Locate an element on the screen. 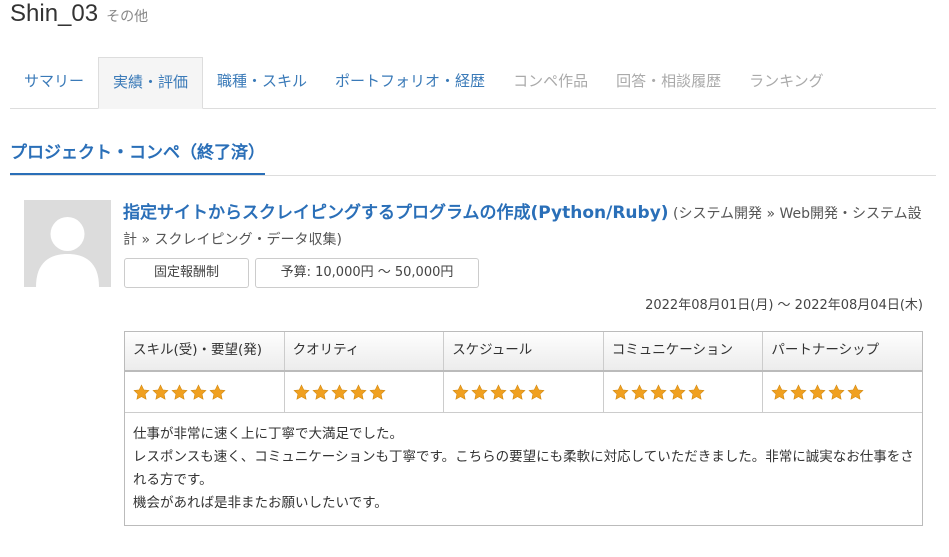 This screenshot has width=949, height=557. user-role: その他 is located at coordinates (127, 17).